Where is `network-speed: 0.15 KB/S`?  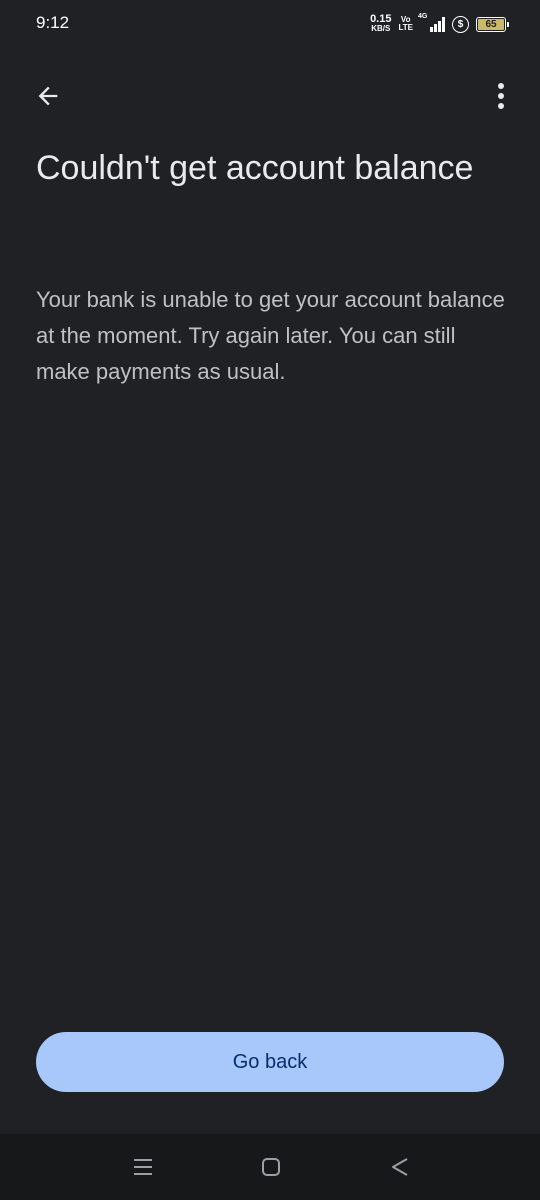
network-speed: 0.15 KB/S is located at coordinates (381, 23).